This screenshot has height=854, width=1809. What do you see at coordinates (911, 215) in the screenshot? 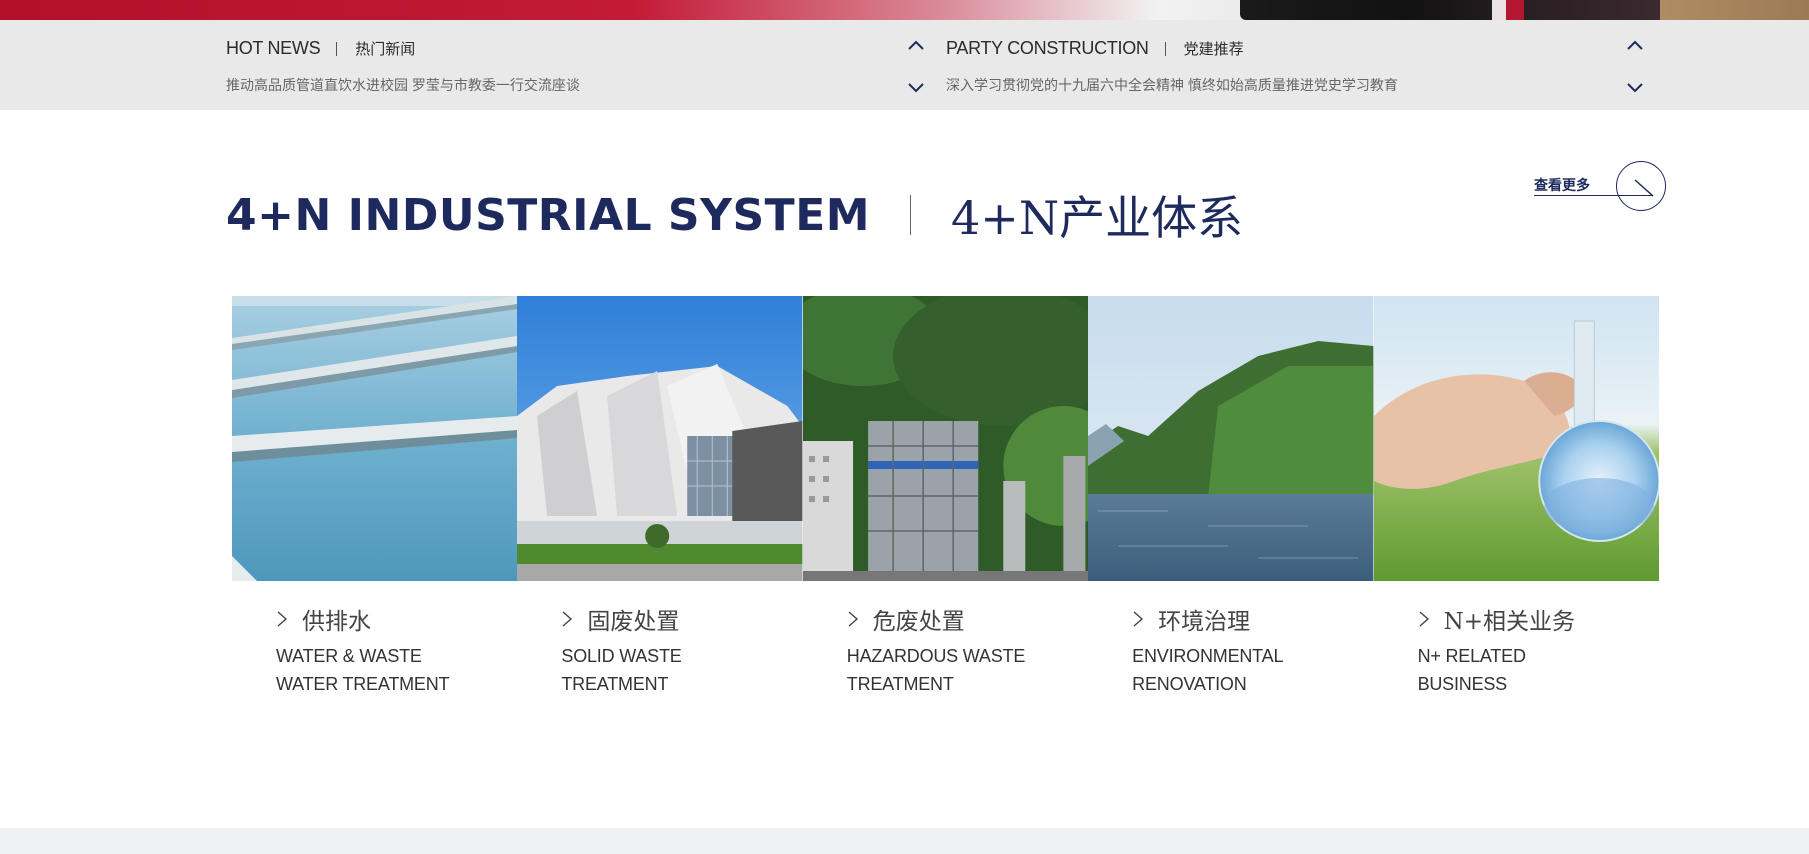
I see `title-divider` at bounding box center [911, 215].